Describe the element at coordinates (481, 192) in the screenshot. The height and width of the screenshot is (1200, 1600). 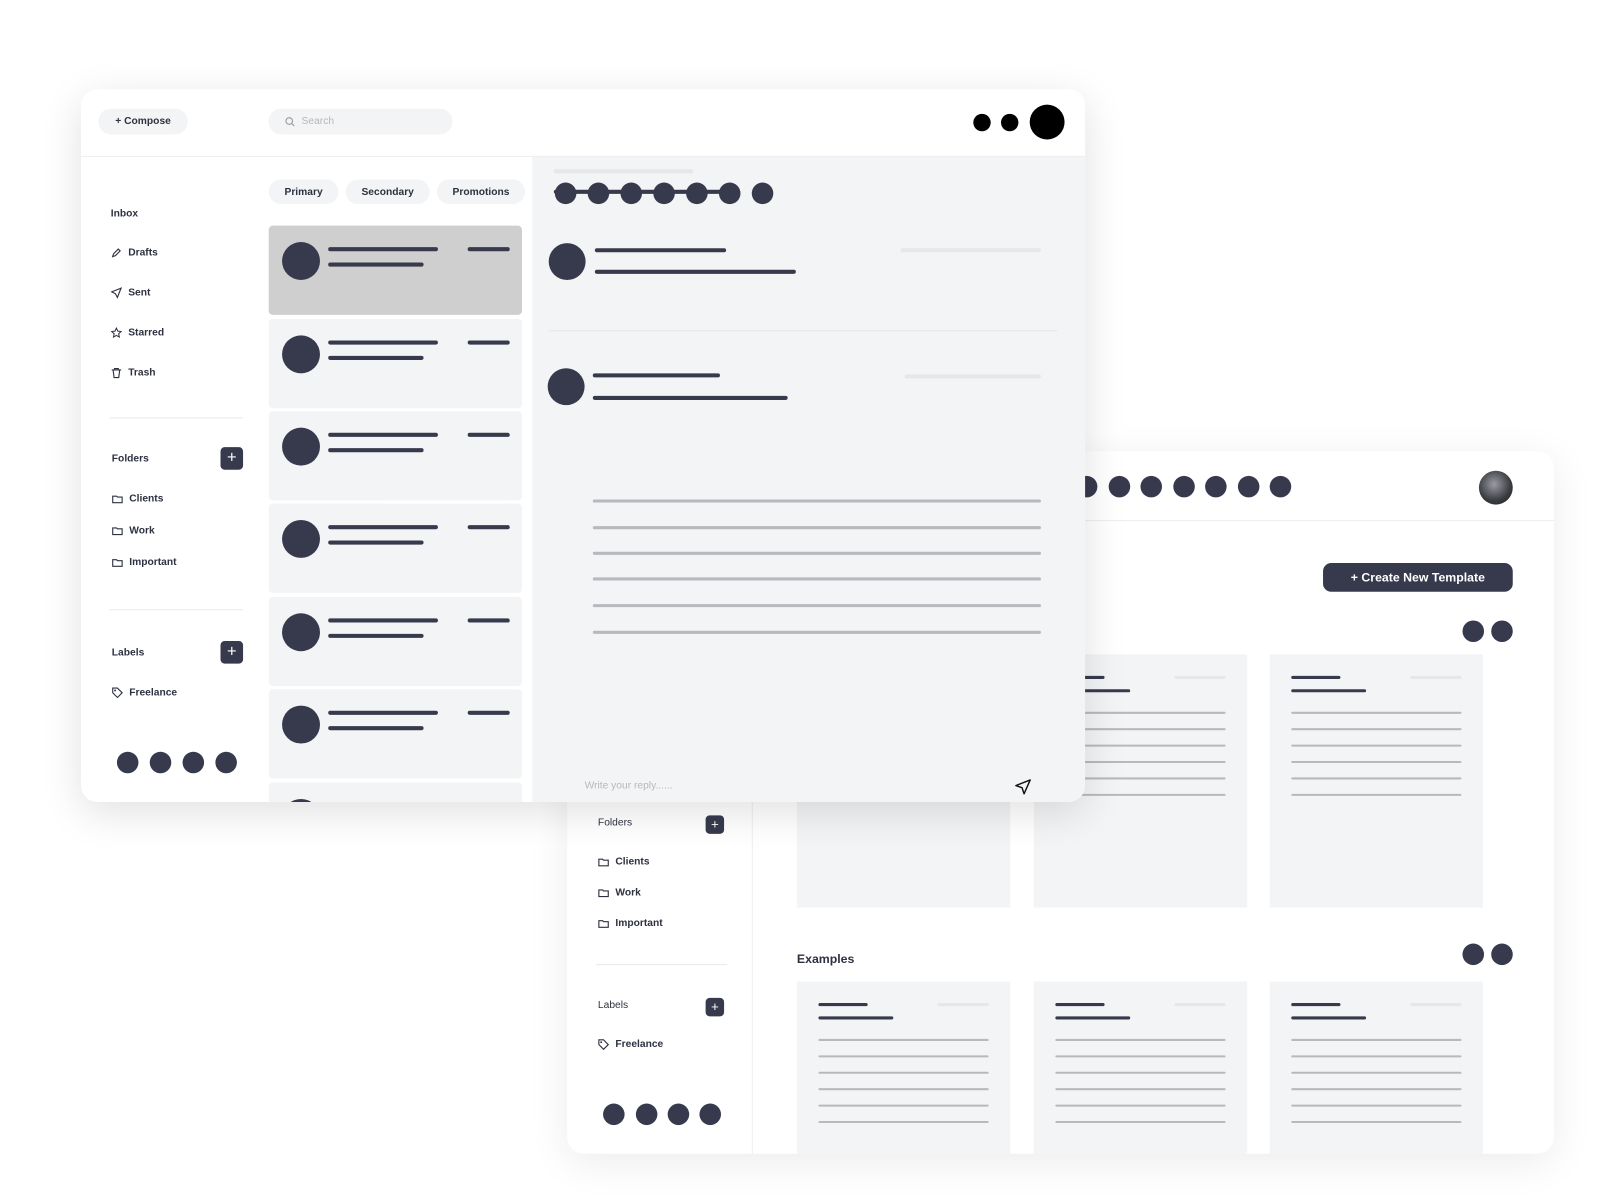
I see `tab-promotions: Promotions` at that location.